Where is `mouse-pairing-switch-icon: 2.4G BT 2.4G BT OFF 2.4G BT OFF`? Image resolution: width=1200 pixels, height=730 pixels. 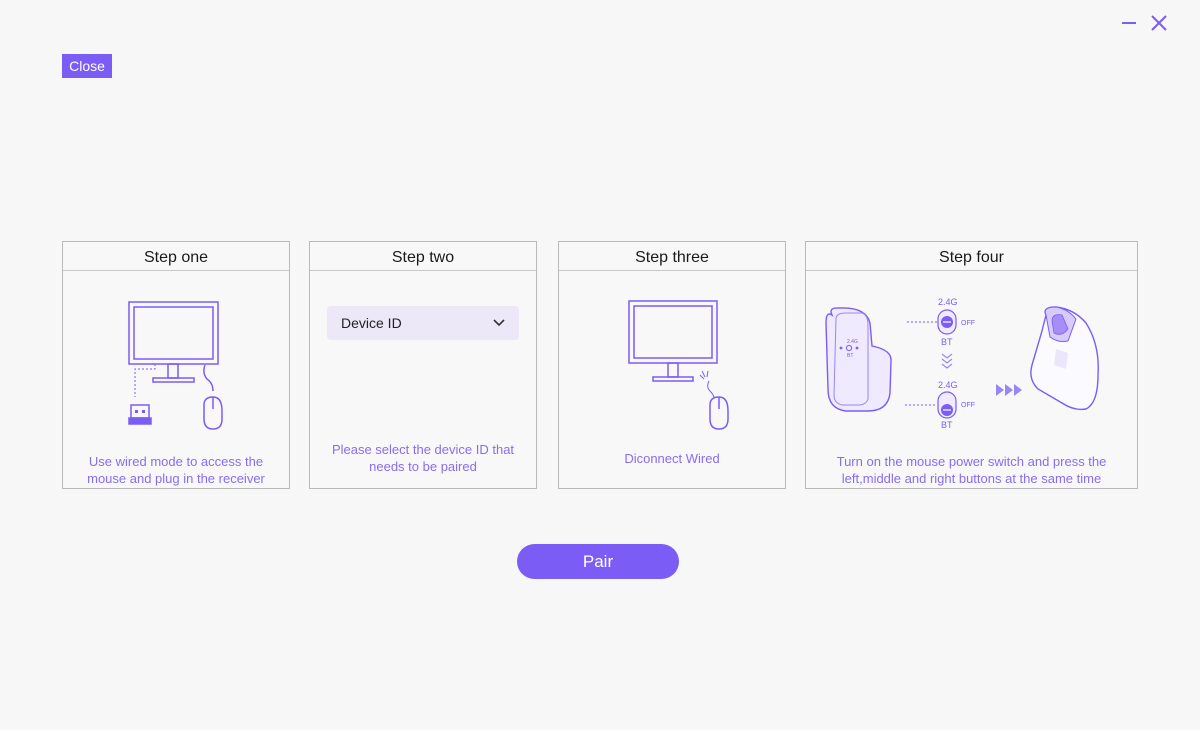
mouse-pairing-switch-icon: 2.4G BT 2.4G BT OFF 2.4G BT OFF is located at coordinates (962, 363).